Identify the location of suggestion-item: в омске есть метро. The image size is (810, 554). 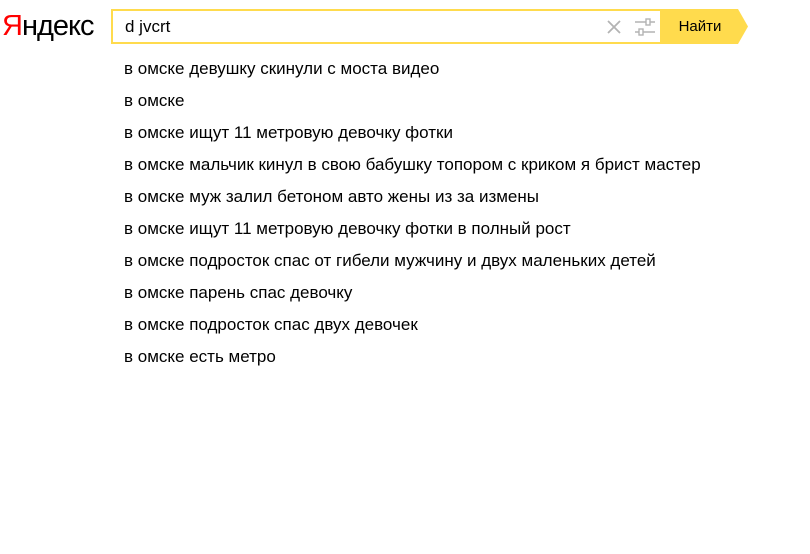
(412, 358).